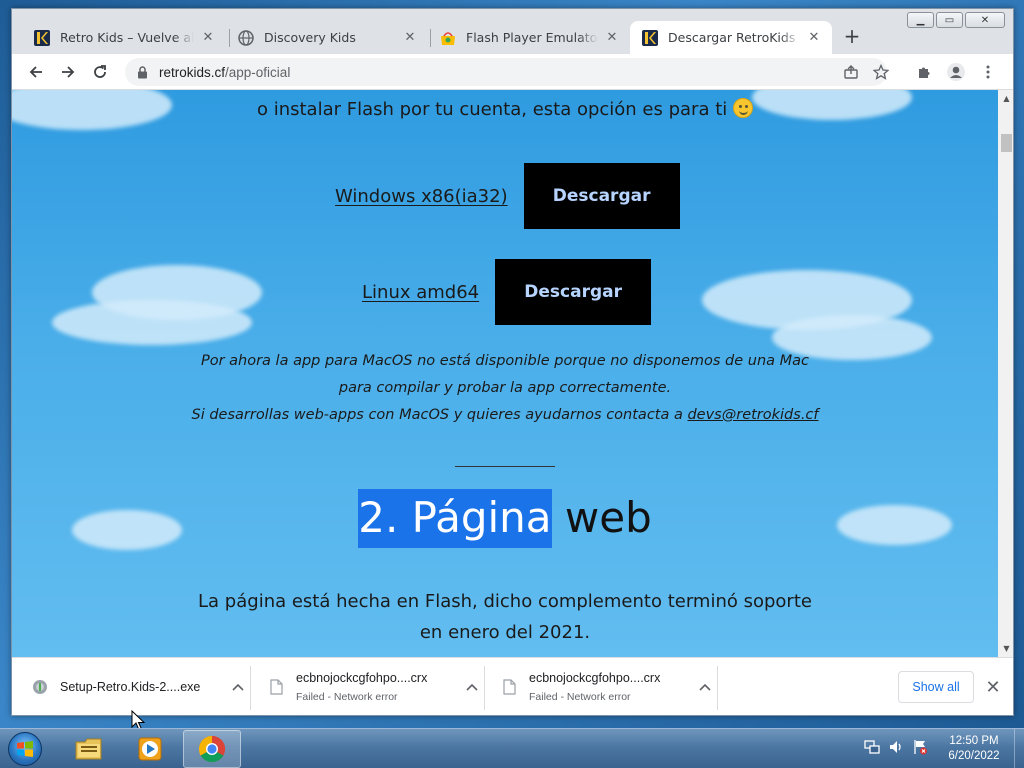 Image resolution: width=1024 pixels, height=768 pixels. What do you see at coordinates (851, 72) in the screenshot?
I see `share-icon` at bounding box center [851, 72].